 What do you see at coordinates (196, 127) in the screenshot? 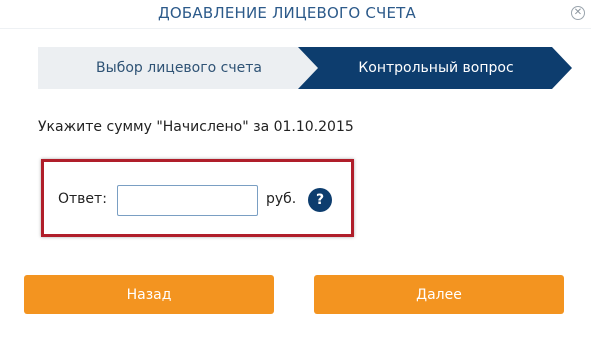
I see `question-text: Укажите сумму "Начислено" за 01.10.2015` at bounding box center [196, 127].